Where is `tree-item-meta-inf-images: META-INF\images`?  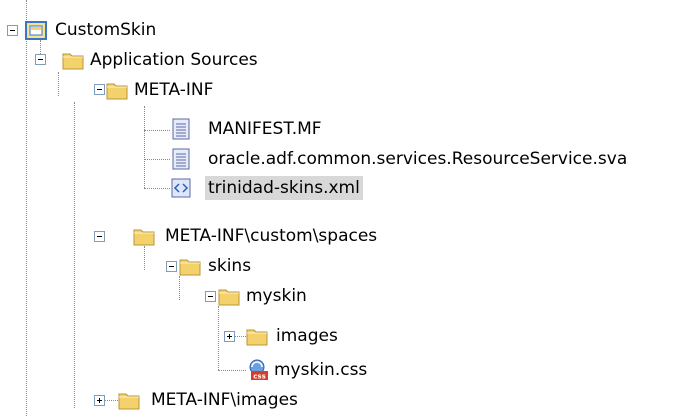
tree-item-meta-inf-images: META-INF\images is located at coordinates (224, 400).